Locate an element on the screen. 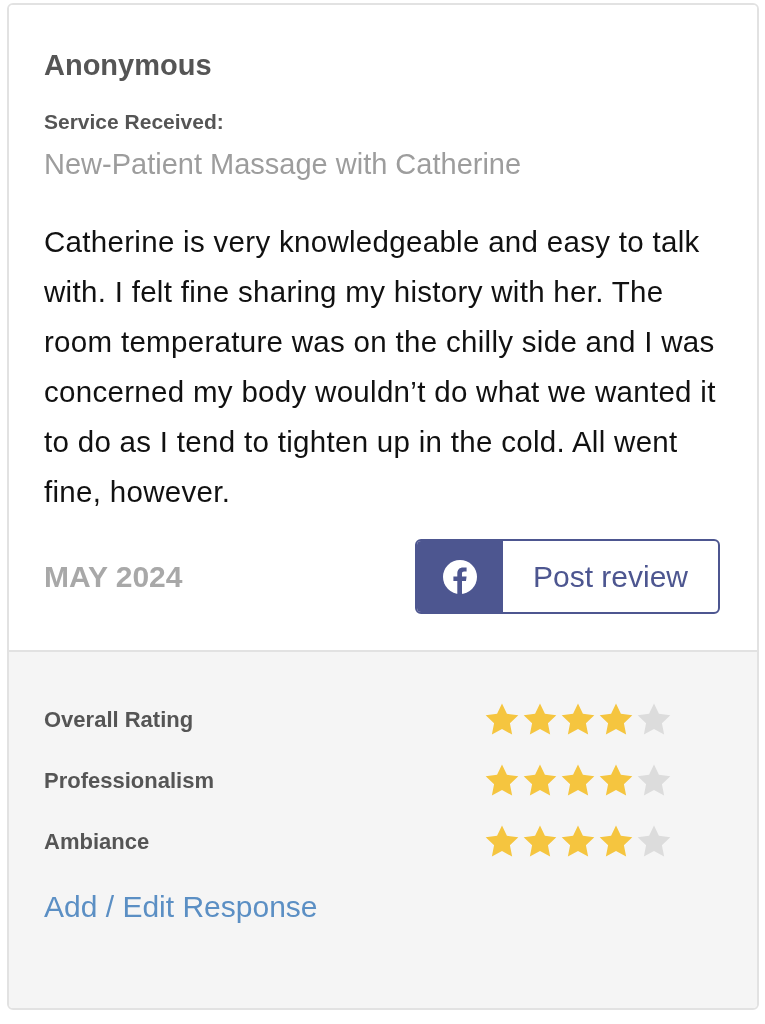  review-date: MAY 2024 is located at coordinates (113, 576).